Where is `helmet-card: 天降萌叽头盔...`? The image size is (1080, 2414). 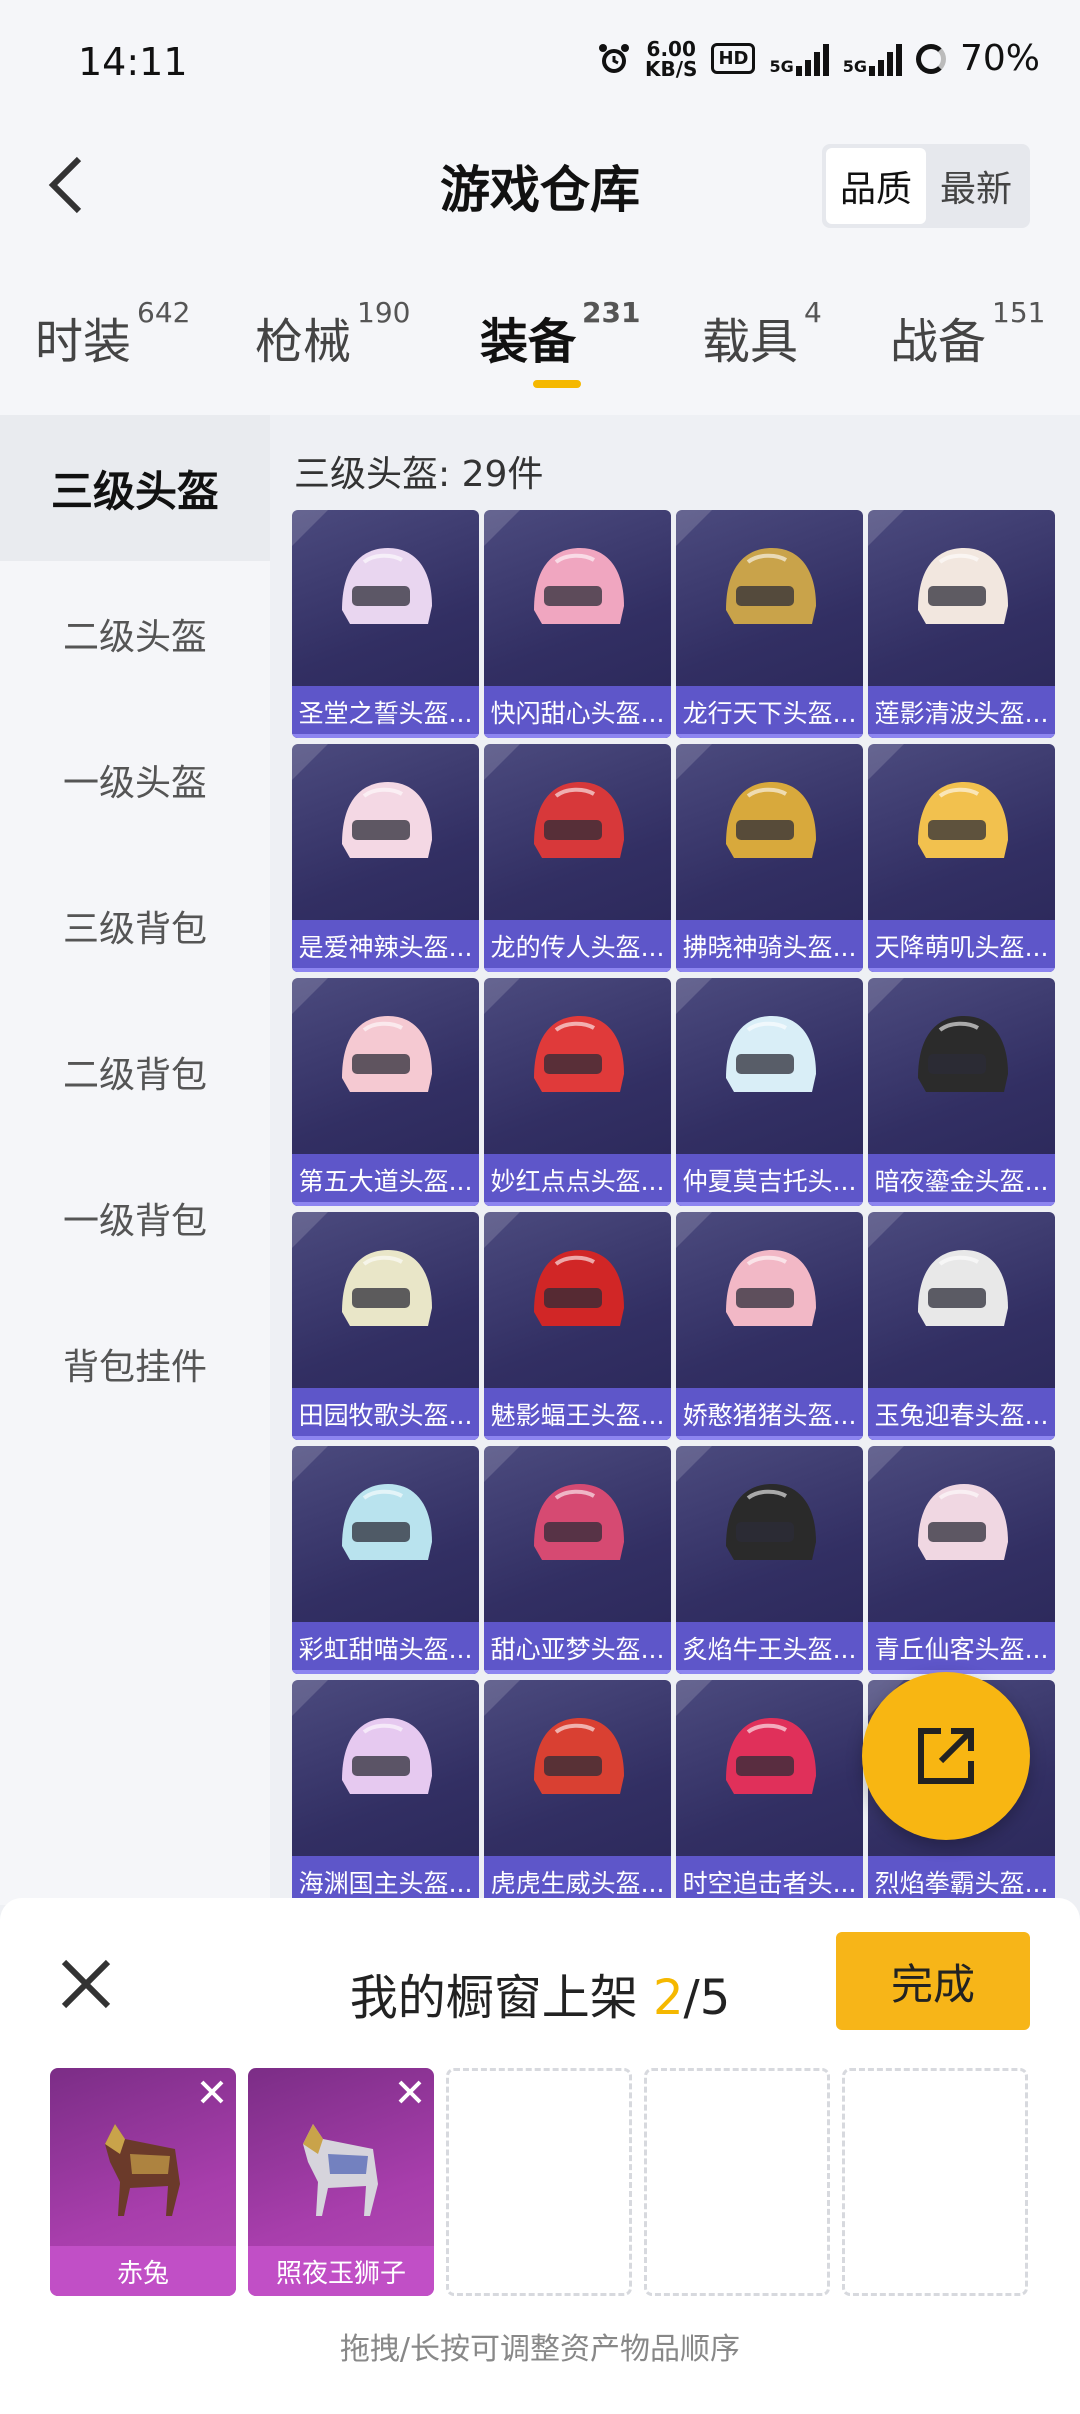 helmet-card: 天降萌叽头盔... is located at coordinates (961, 858).